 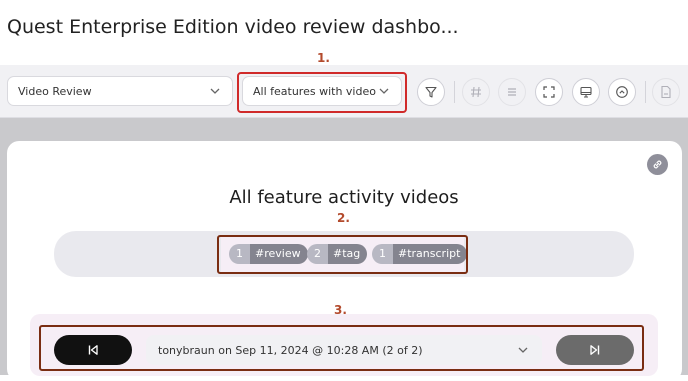 I want to click on collapse-button, so click(x=622, y=92).